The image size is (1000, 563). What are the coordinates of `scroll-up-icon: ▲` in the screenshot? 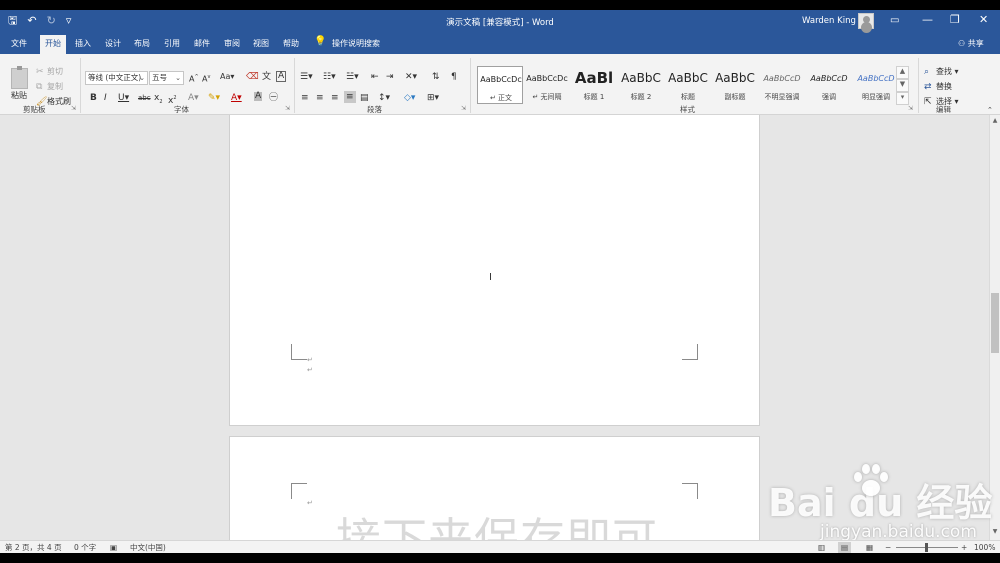 It's located at (995, 122).